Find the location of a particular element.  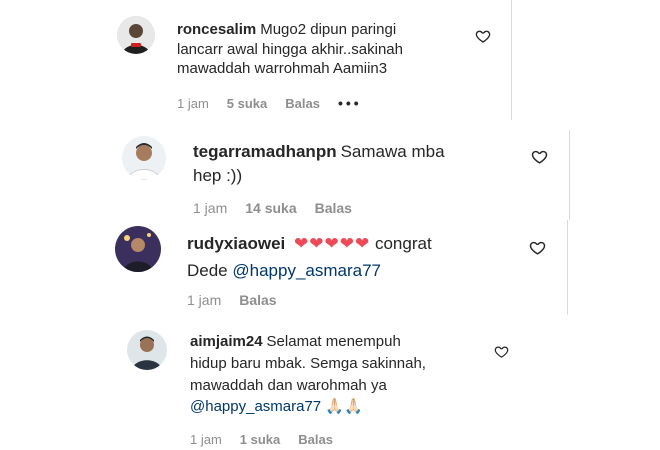

comment-line: congrat is located at coordinates (403, 243).